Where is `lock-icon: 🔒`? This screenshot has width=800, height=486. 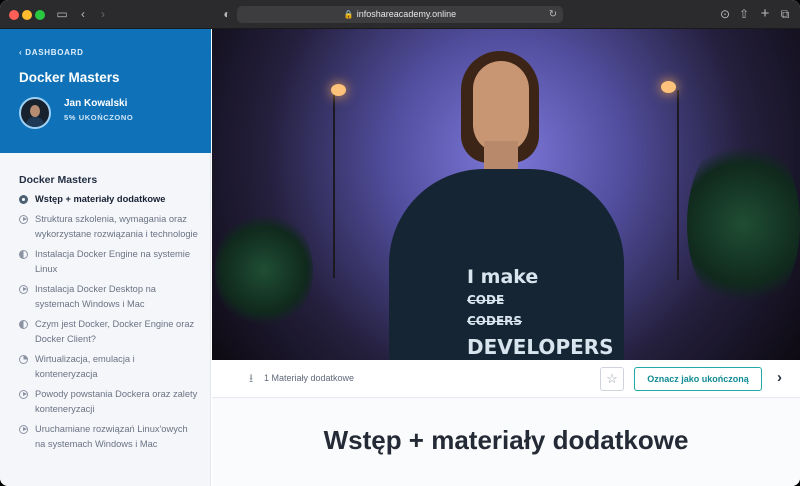
lock-icon: 🔒 is located at coordinates (348, 14).